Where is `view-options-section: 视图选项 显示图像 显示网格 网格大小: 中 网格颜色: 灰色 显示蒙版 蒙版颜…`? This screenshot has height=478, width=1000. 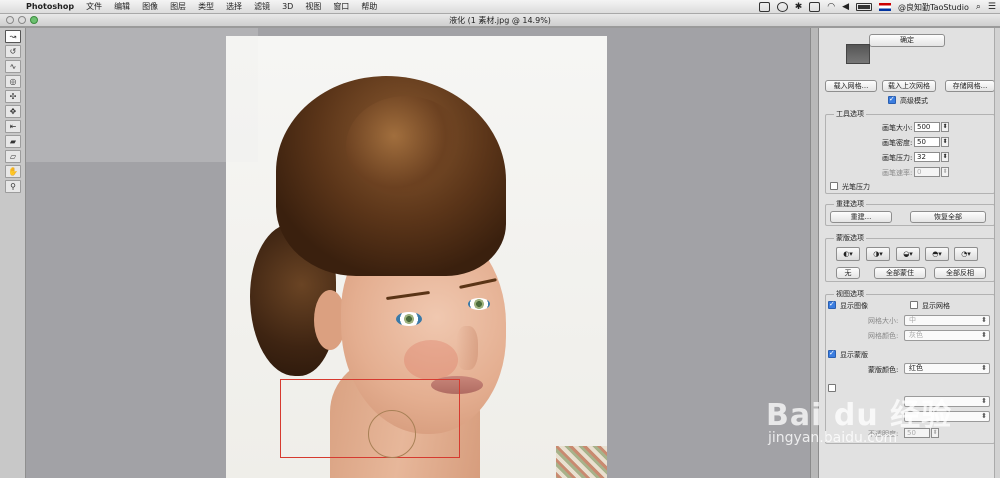 view-options-section: 视图选项 显示图像 显示网格 网格大小: 中 网格颜色: 灰色 显示蒙版 蒙版颜… is located at coordinates (910, 366).